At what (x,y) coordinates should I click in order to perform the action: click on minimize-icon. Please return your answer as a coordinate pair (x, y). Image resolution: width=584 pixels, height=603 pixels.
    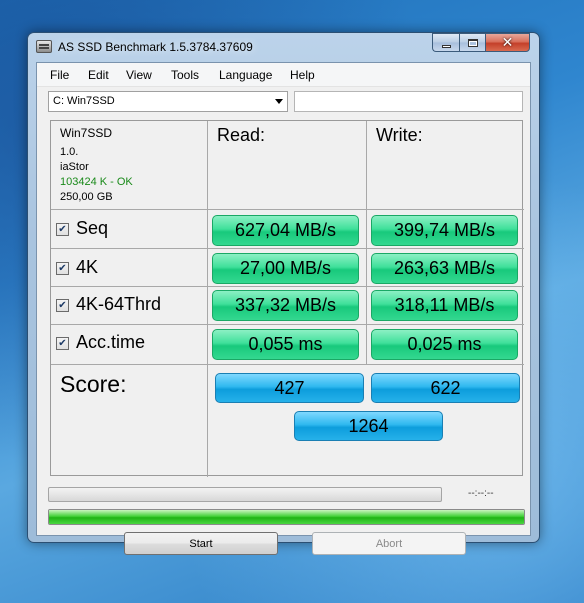
    Looking at the image, I should click on (446, 46).